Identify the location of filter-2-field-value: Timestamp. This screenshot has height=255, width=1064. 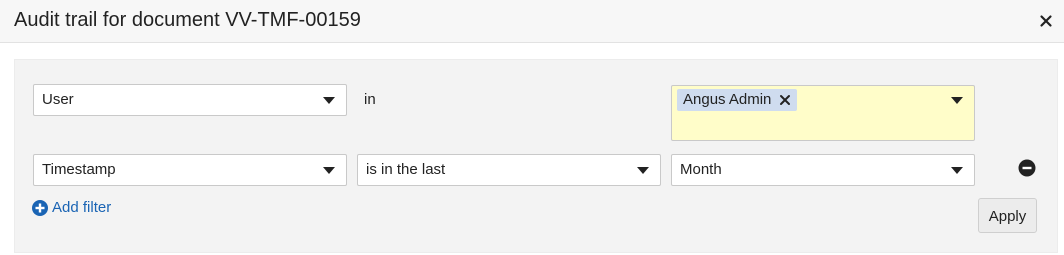
(79, 169).